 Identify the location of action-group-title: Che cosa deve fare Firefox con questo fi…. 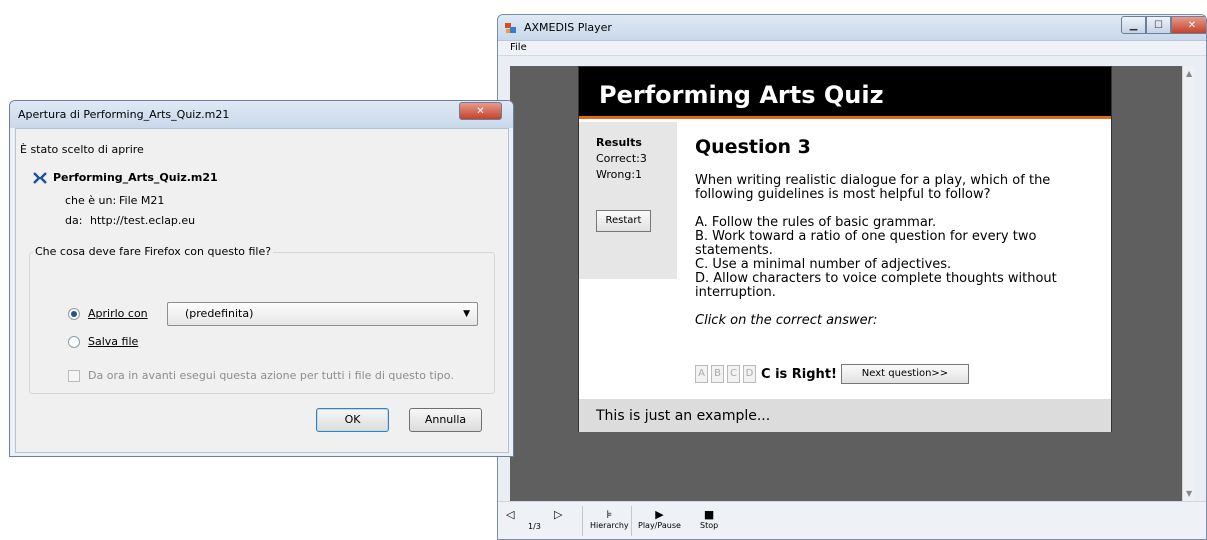
(153, 251).